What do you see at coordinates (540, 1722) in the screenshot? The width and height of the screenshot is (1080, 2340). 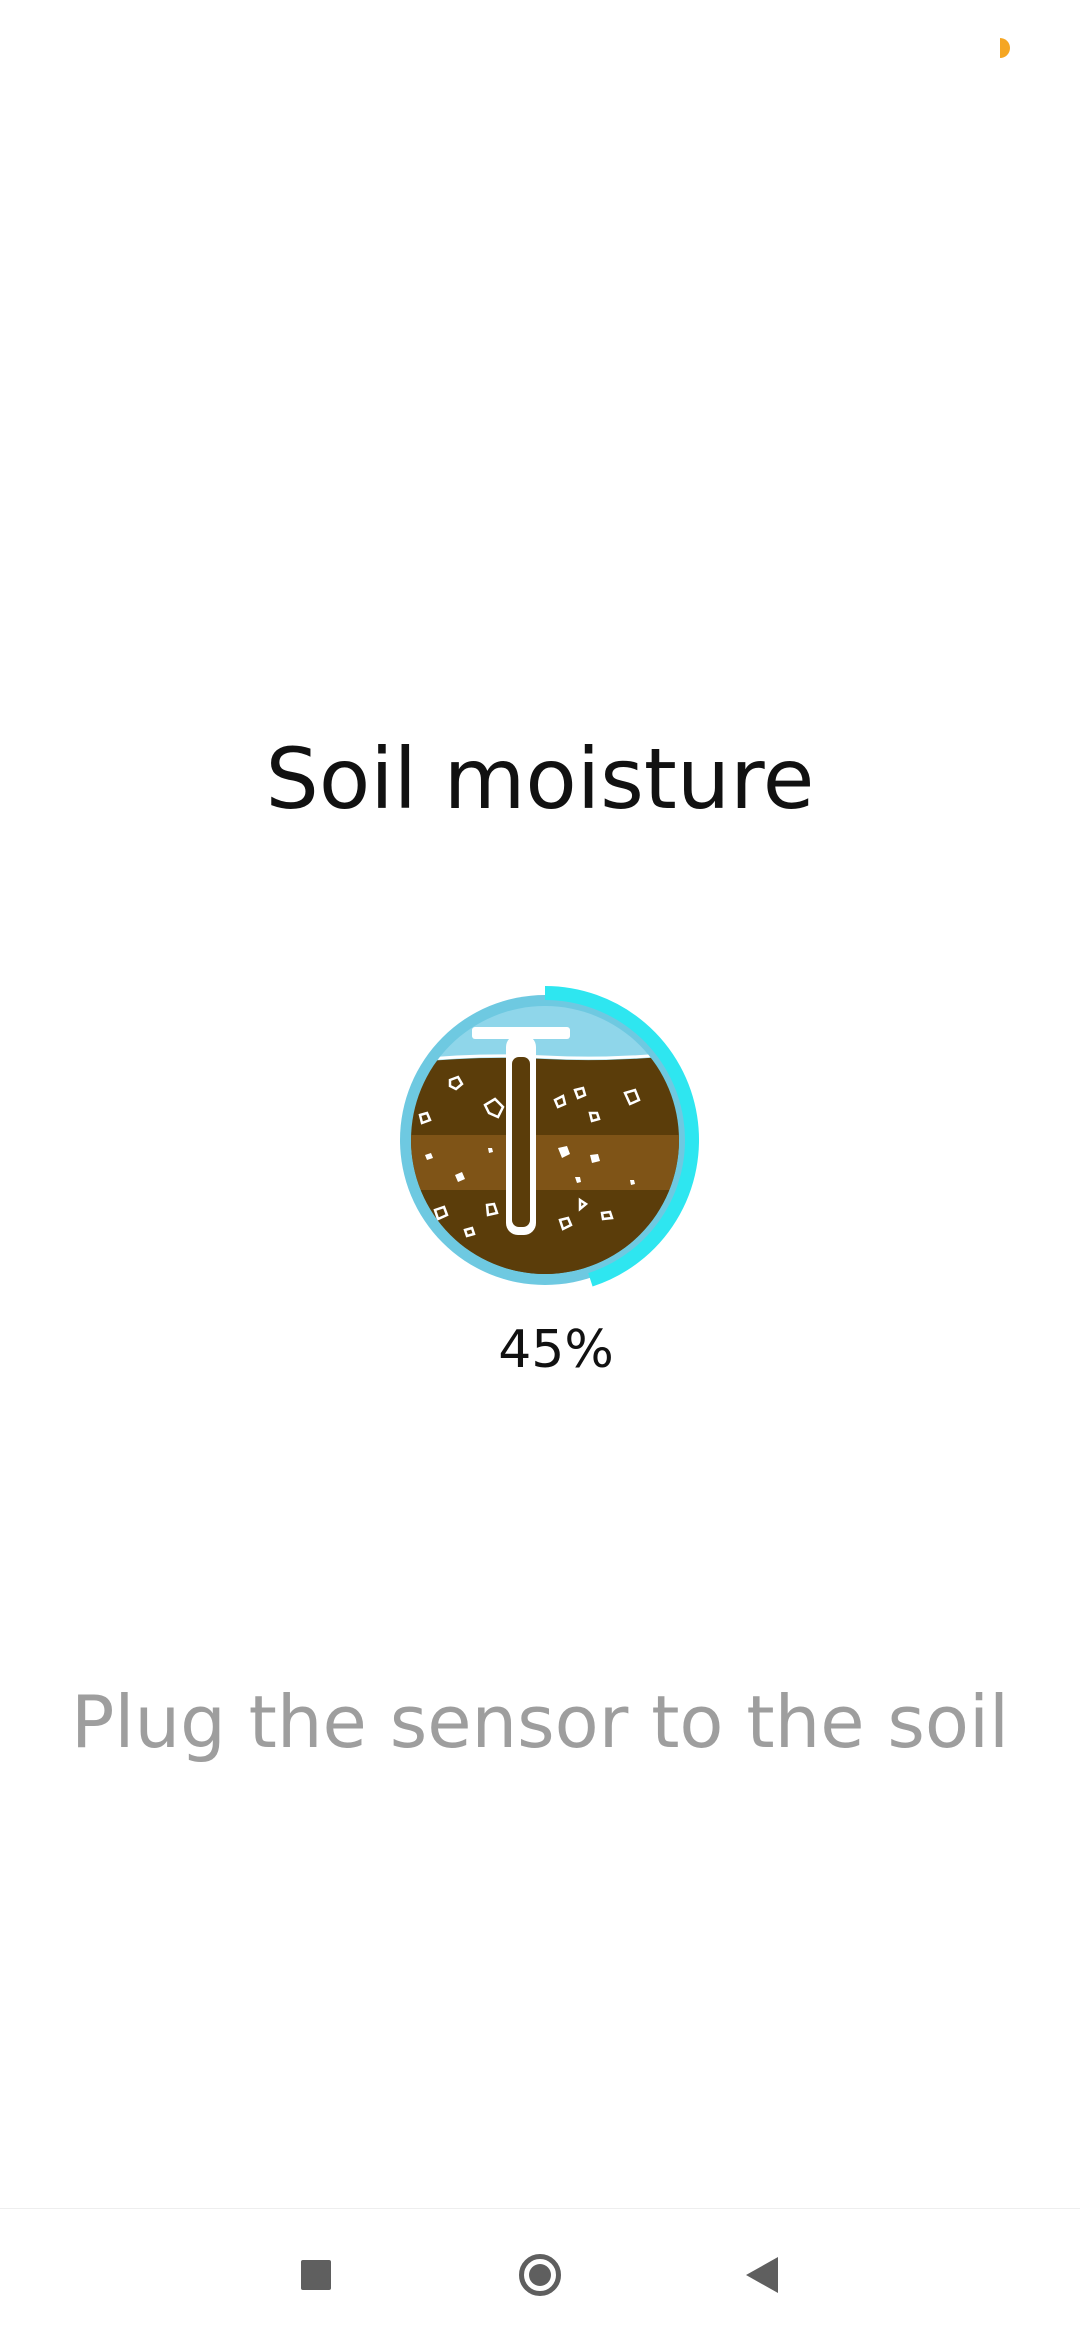 I see `instruction-text: Plug the sensor to the soil` at bounding box center [540, 1722].